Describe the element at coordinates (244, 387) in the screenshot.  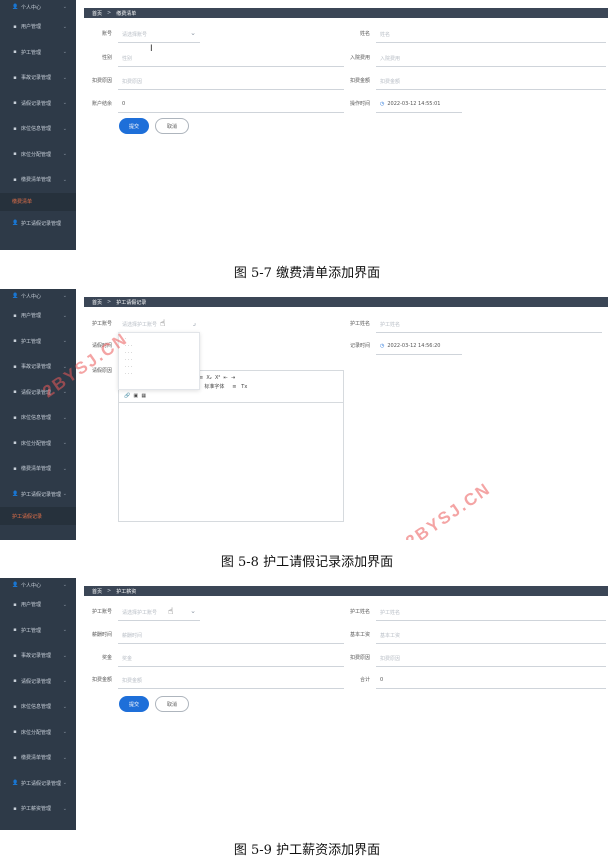
I see `clear-format-button: Tx` at that location.